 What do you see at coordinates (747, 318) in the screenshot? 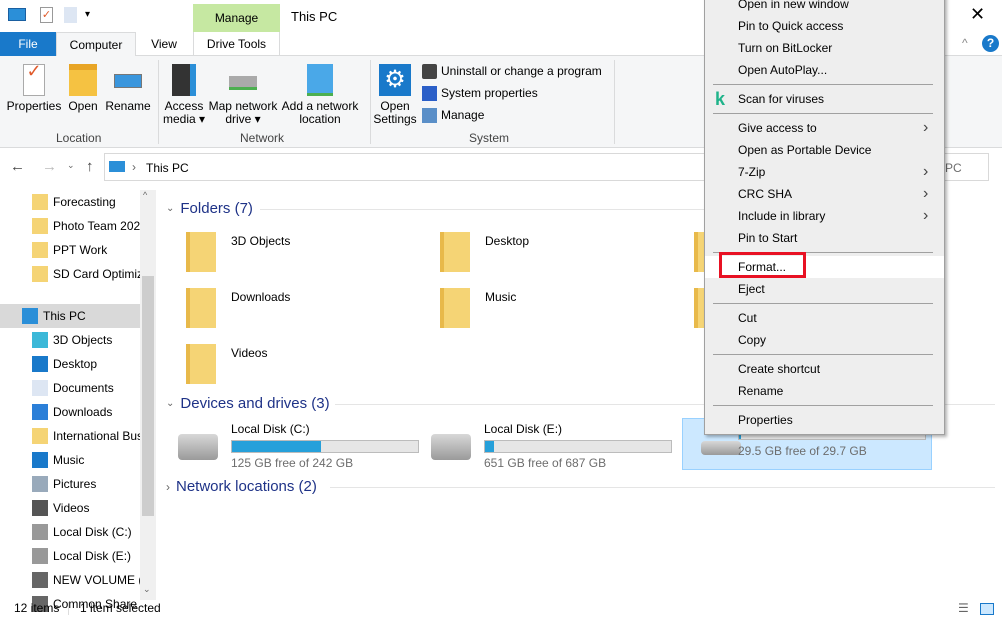
I see `menu-item-label: Cut` at bounding box center [747, 318].